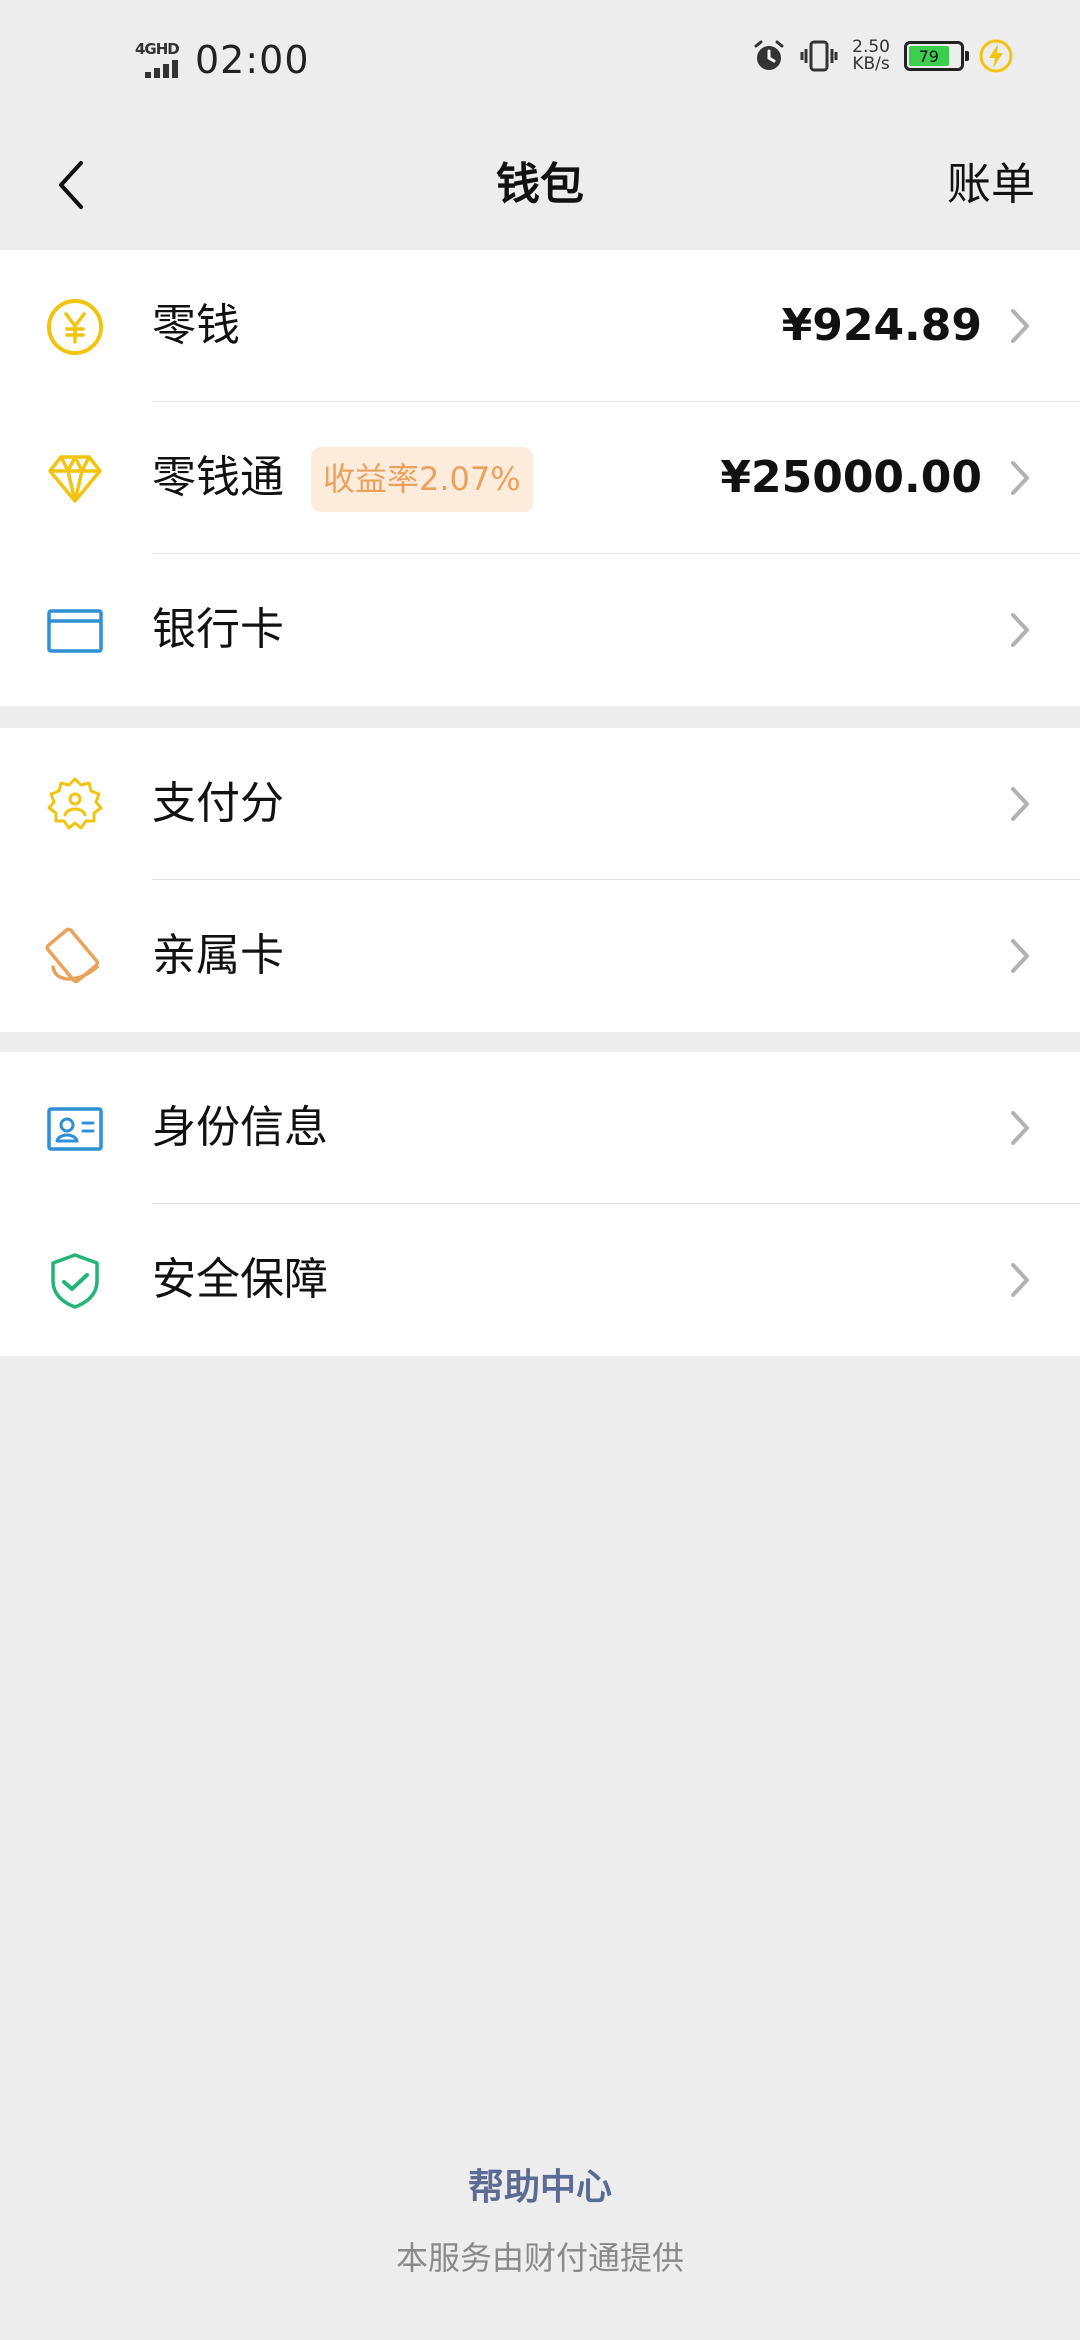 The width and height of the screenshot is (1080, 2340). Describe the element at coordinates (819, 56) in the screenshot. I see `vibrate-icon` at that location.